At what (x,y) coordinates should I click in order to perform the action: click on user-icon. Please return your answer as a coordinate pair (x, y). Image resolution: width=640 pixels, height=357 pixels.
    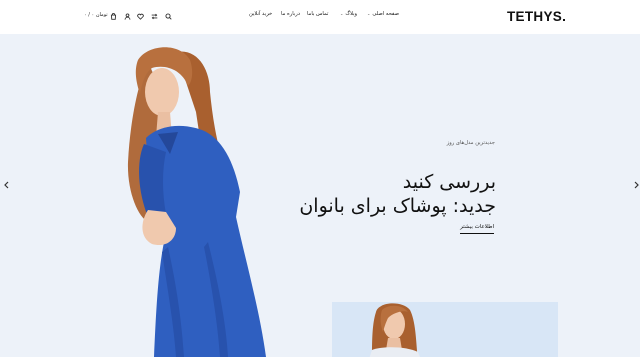
    Looking at the image, I should click on (127, 16).